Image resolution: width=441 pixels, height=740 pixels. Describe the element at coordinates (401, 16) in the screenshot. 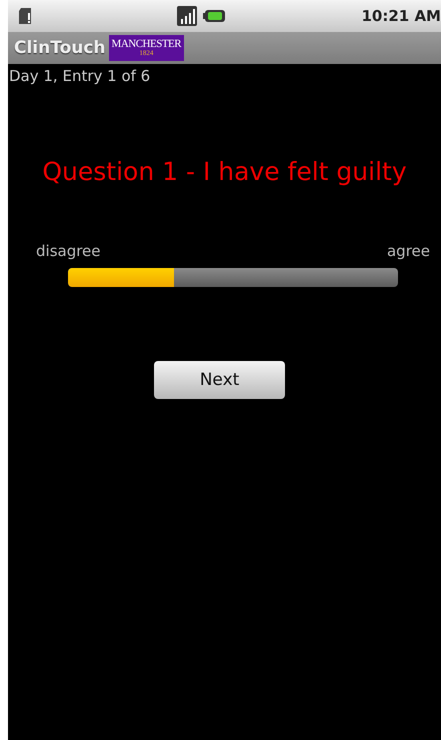

I see `clock: 10:21 AM` at that location.